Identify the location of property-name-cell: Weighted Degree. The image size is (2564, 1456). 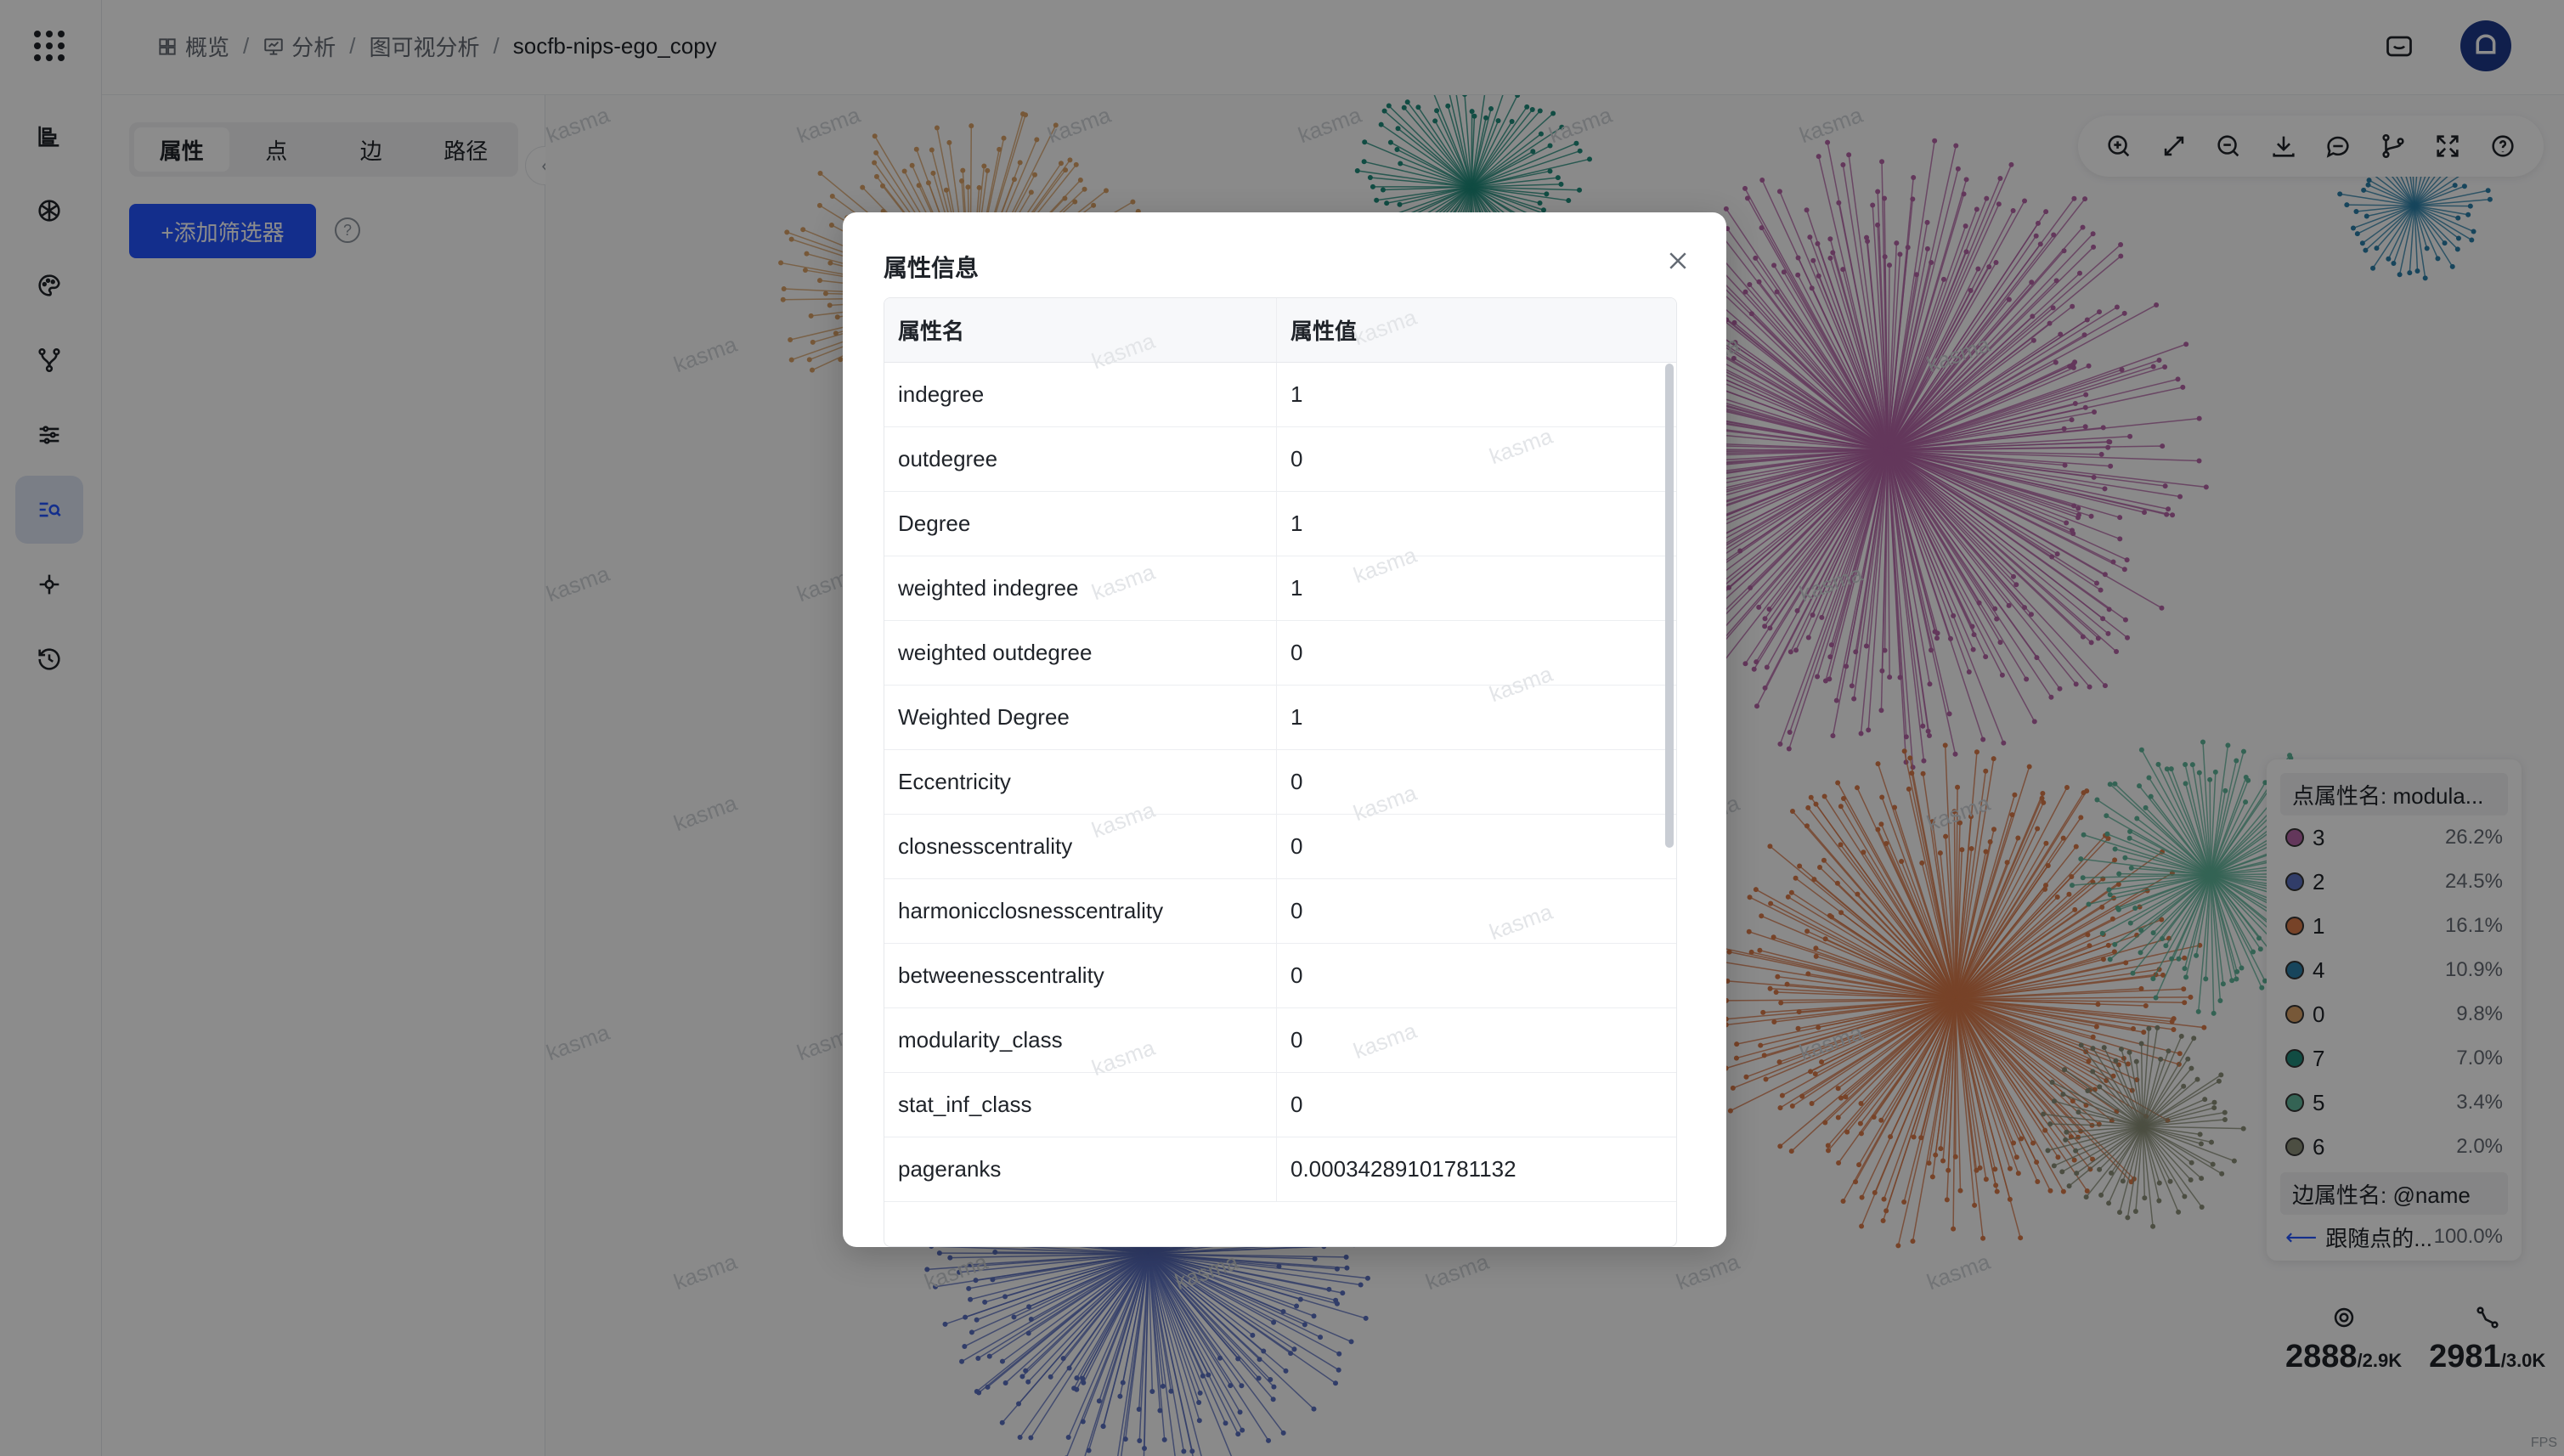
(1080, 718).